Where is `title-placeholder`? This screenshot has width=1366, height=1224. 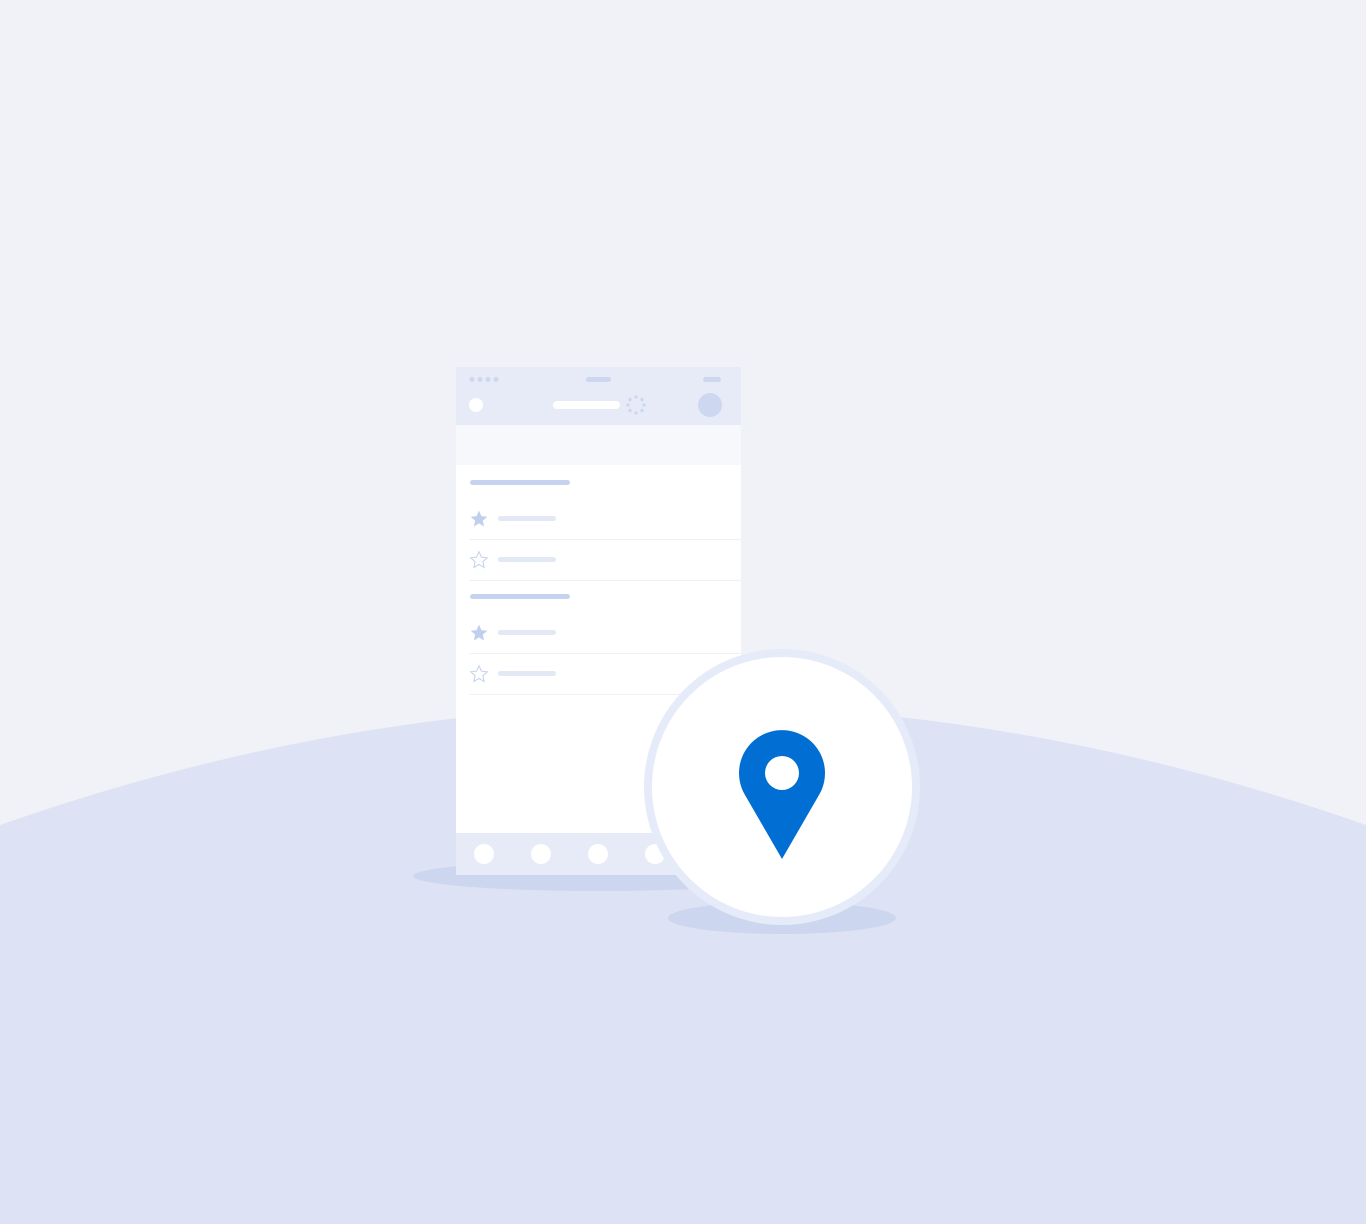 title-placeholder is located at coordinates (586, 405).